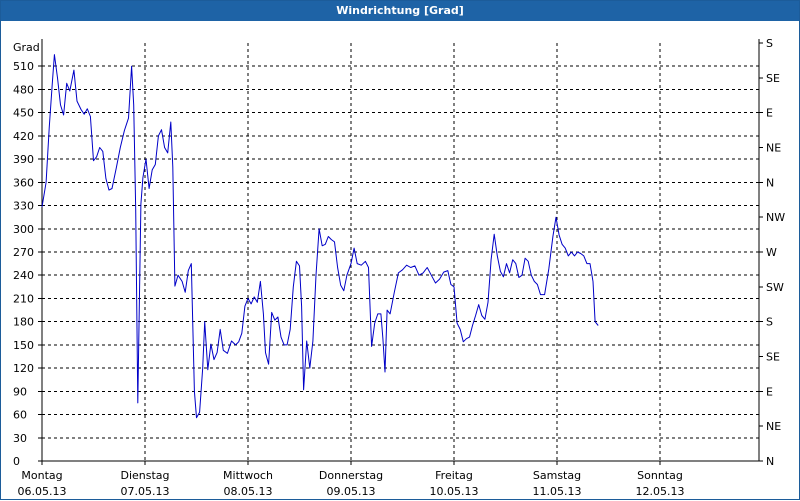 This screenshot has width=800, height=501. Describe the element at coordinates (23, 229) in the screenshot. I see `y-tick-label: 300` at that location.